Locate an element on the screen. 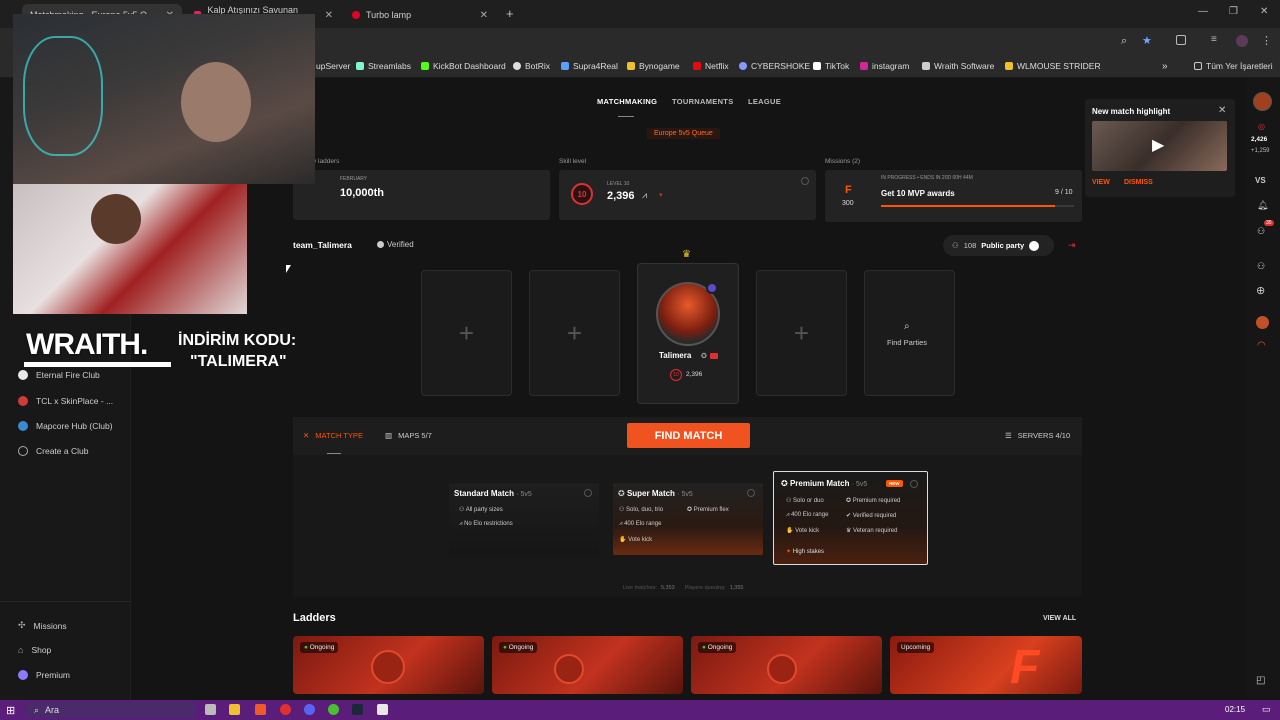  extensions-icon is located at coordinates (1181, 40).